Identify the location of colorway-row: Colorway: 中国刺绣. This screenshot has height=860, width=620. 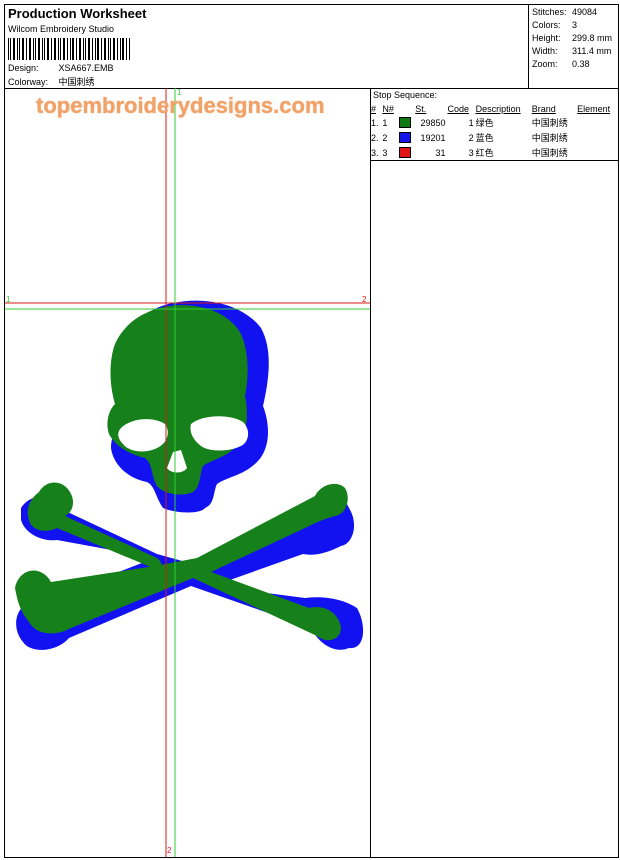
(51, 81).